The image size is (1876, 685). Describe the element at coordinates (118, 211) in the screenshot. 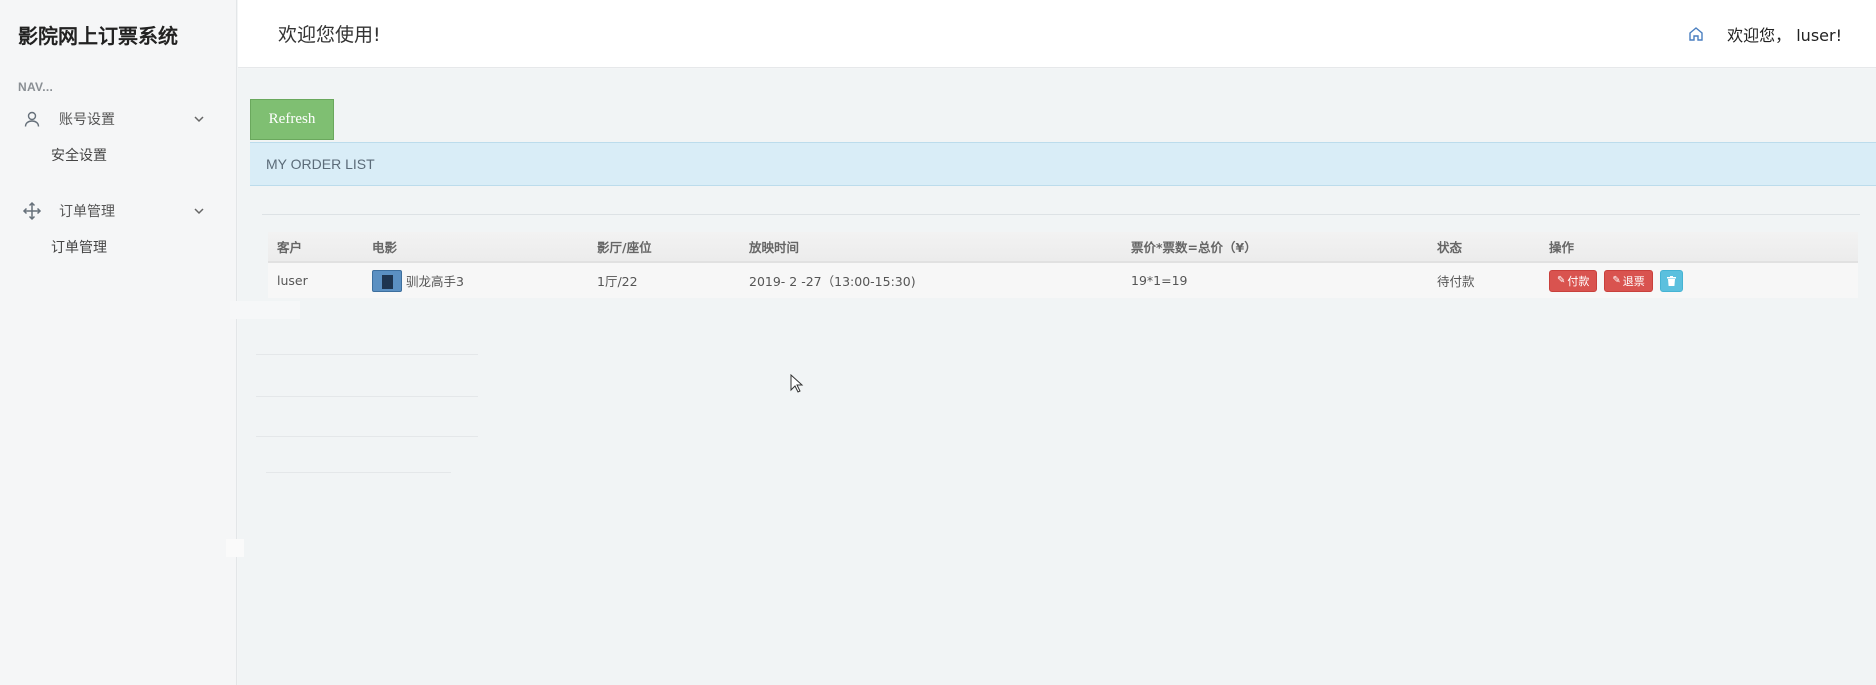

I see `nav-item-order-management: 订单管理` at that location.